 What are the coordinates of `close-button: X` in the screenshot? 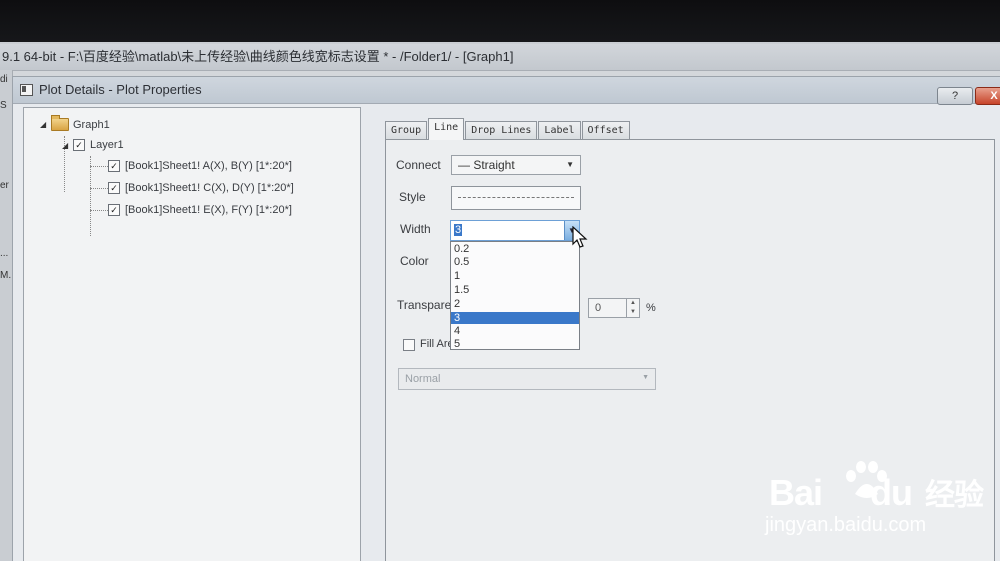 It's located at (987, 96).